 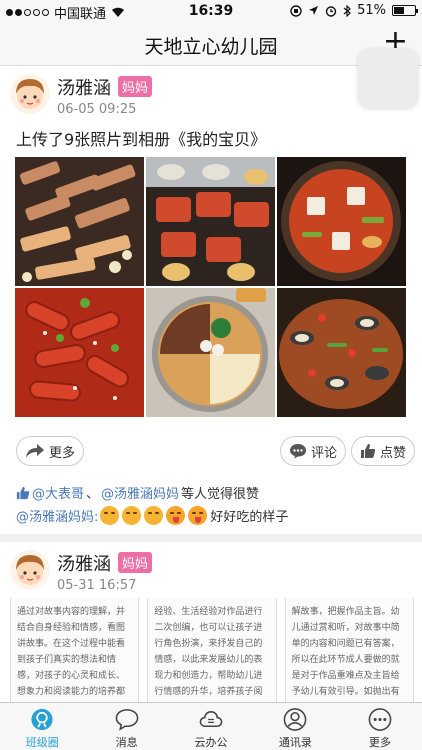 What do you see at coordinates (249, 517) in the screenshot?
I see `comment-text: 好好吃的样子` at bounding box center [249, 517].